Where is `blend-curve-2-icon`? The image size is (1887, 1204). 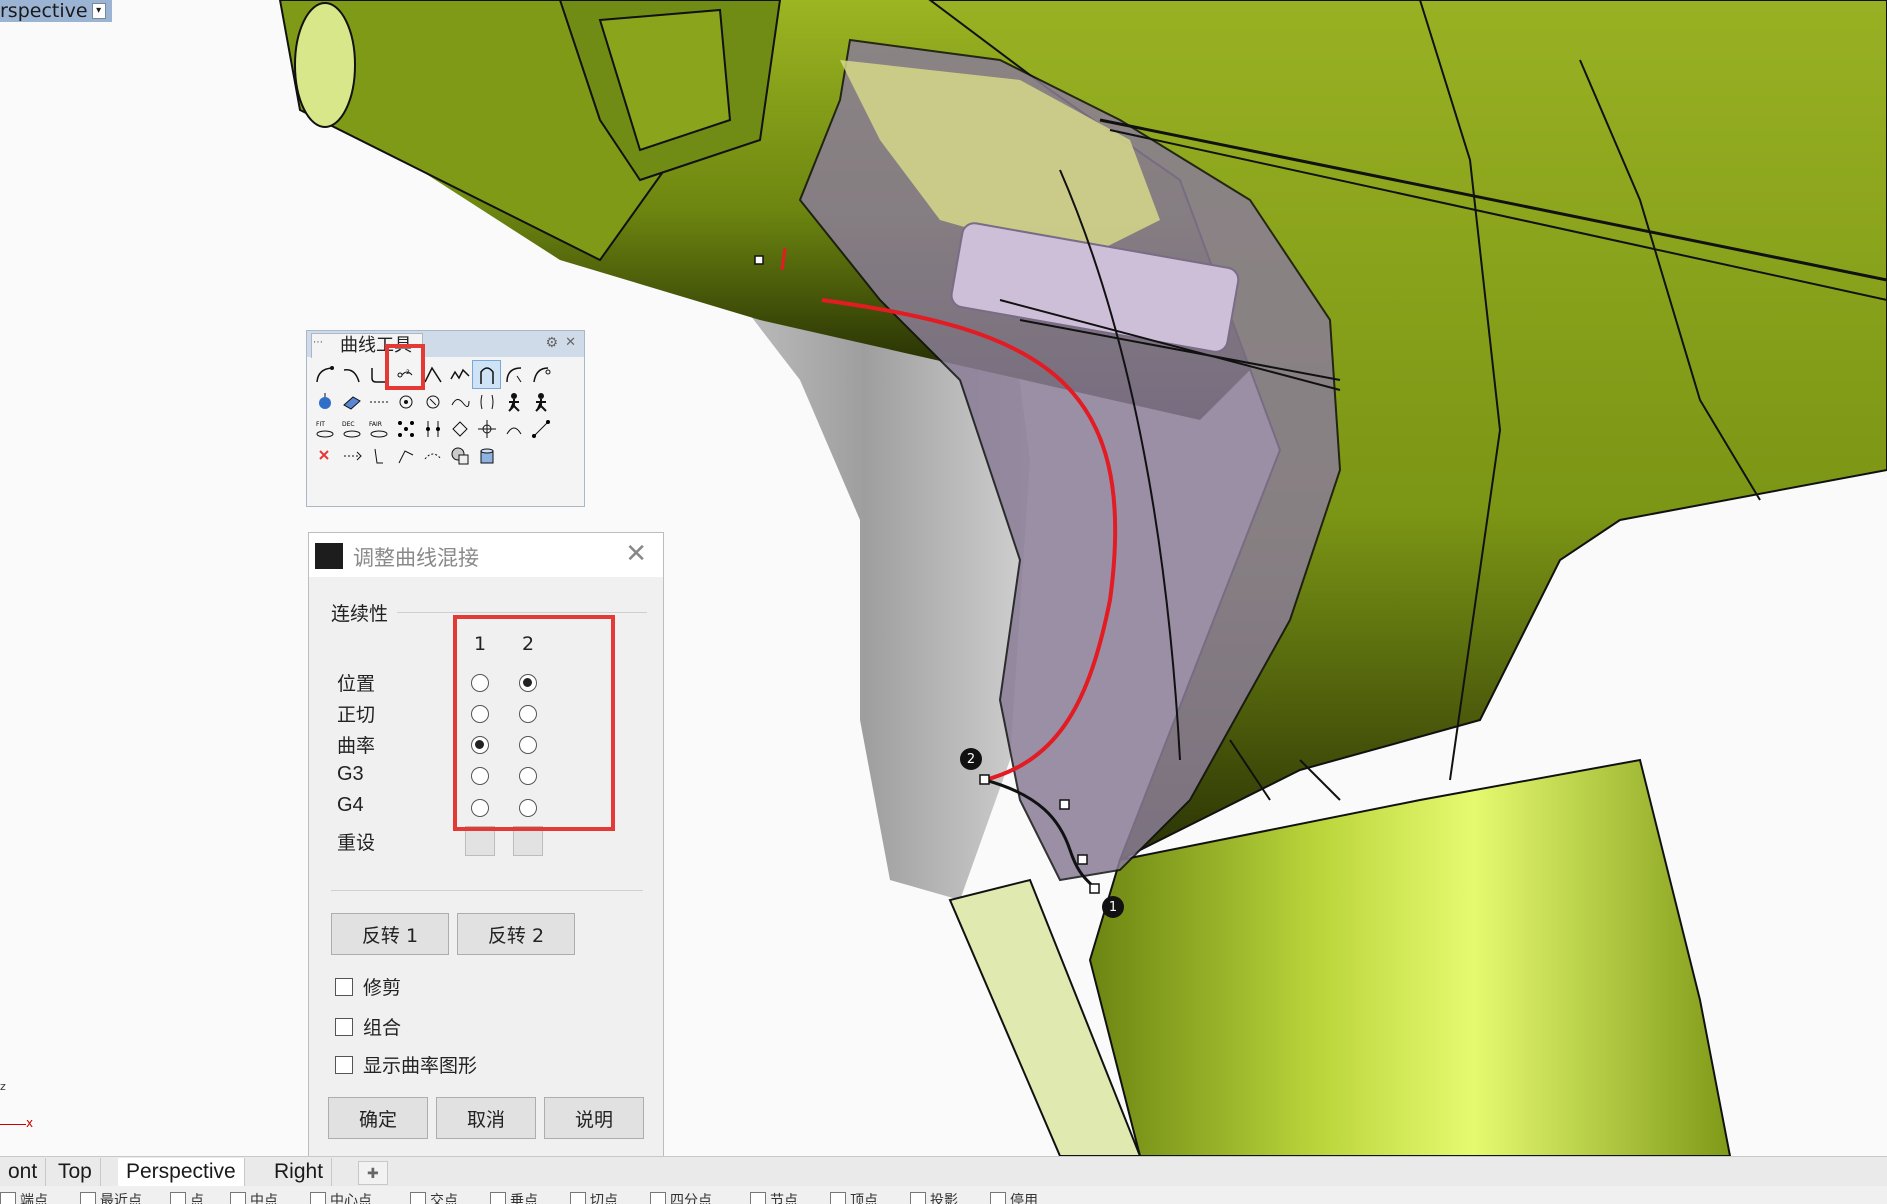
blend-curve-2-icon is located at coordinates (351, 374).